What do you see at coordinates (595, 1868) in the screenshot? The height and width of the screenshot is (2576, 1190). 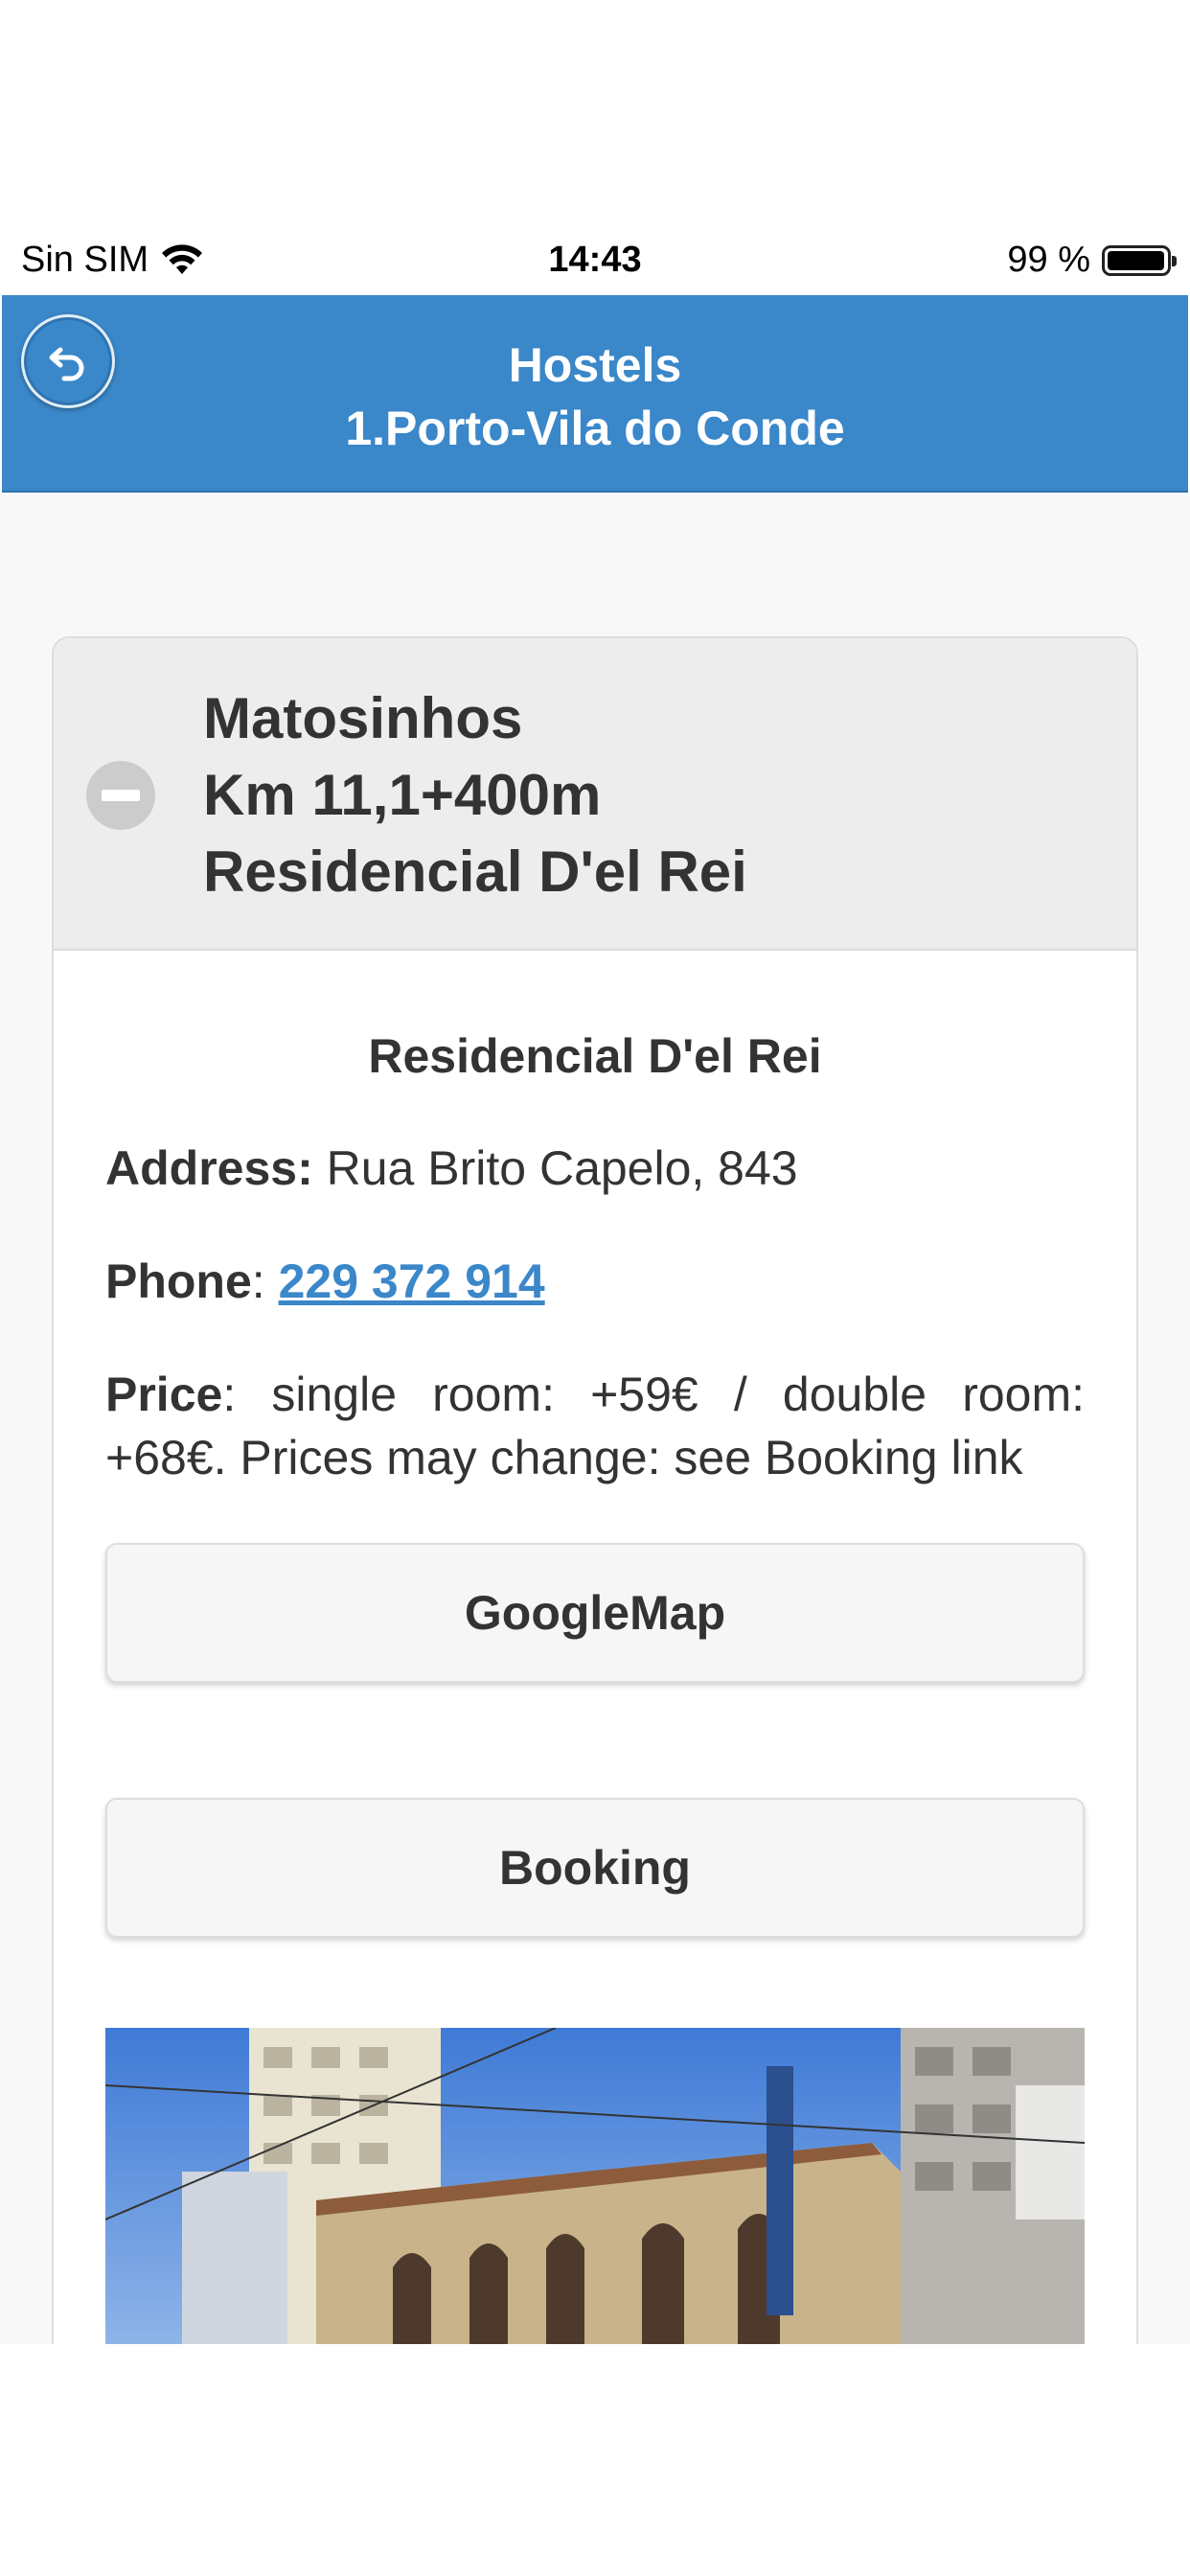 I see `booking-button: Booking` at bounding box center [595, 1868].